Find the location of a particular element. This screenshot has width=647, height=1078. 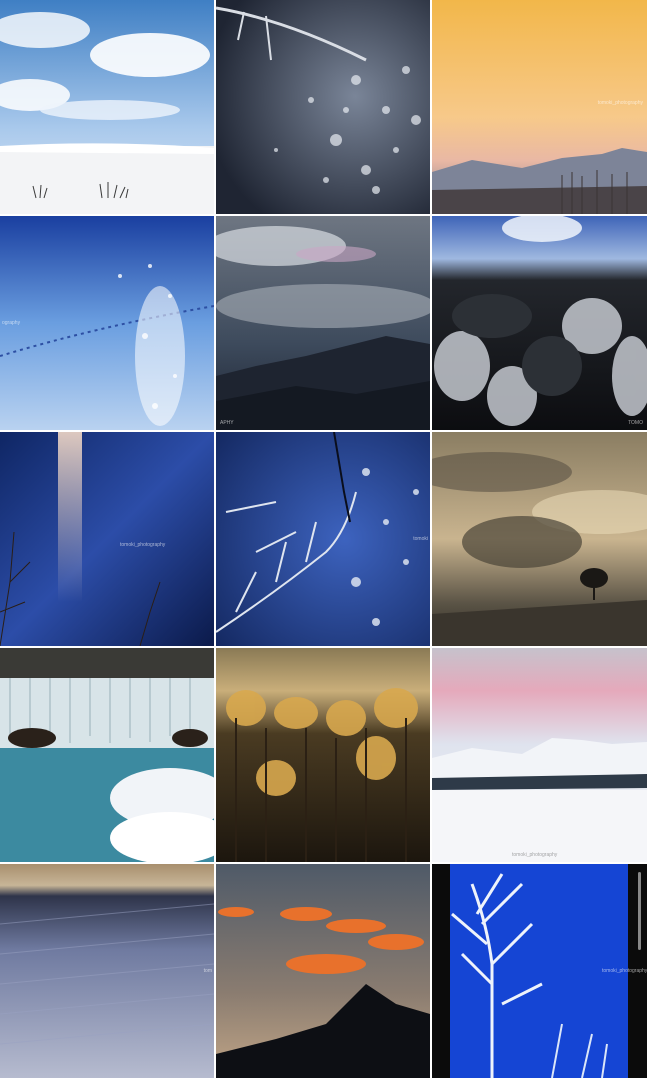

photo-tile: APHY is located at coordinates (323, 323).